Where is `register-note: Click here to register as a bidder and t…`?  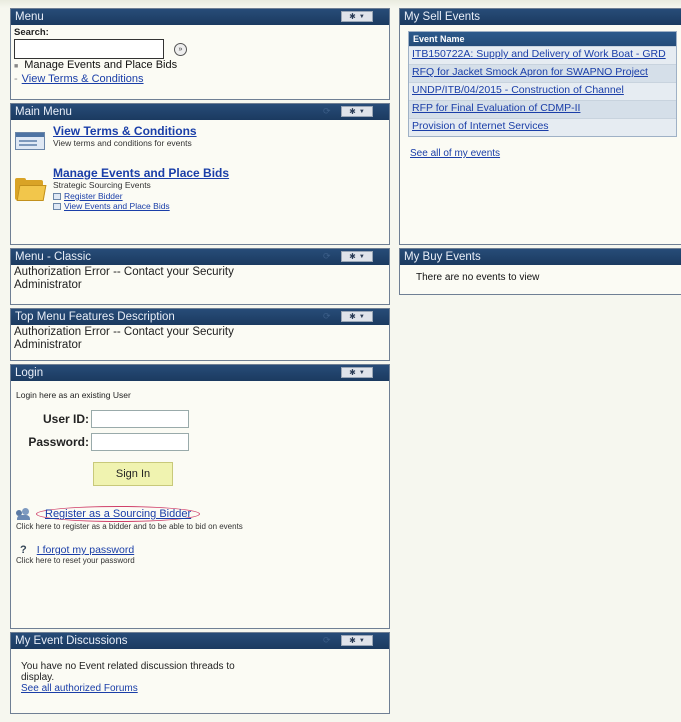 register-note: Click here to register as a bidder and t… is located at coordinates (129, 526).